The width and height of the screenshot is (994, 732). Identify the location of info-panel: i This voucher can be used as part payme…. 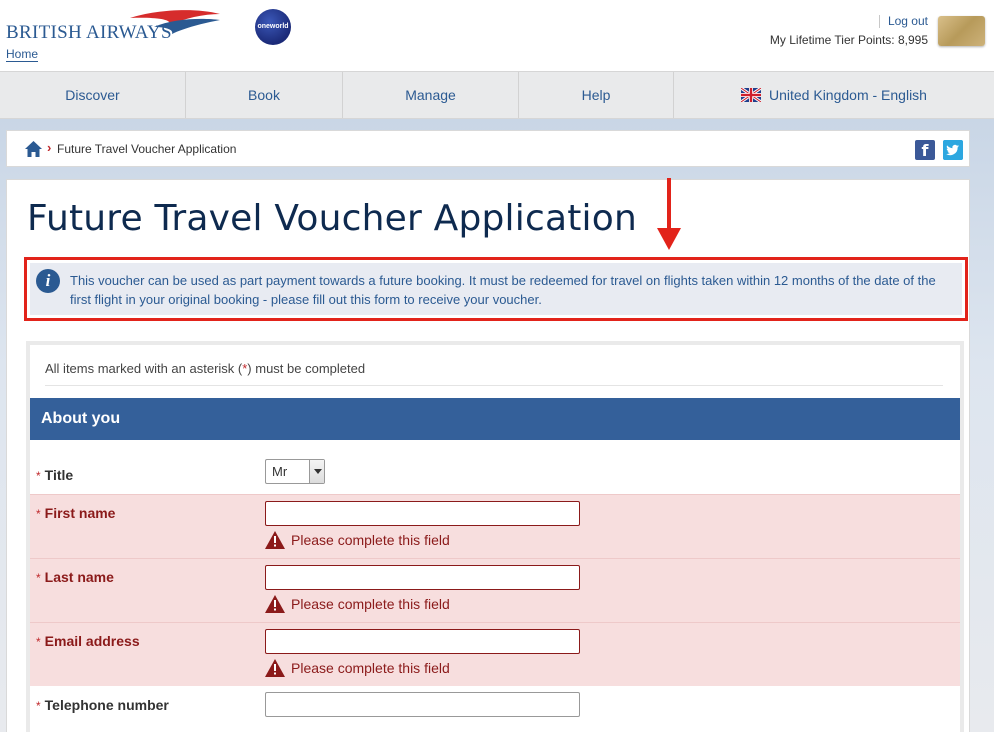
(496, 289).